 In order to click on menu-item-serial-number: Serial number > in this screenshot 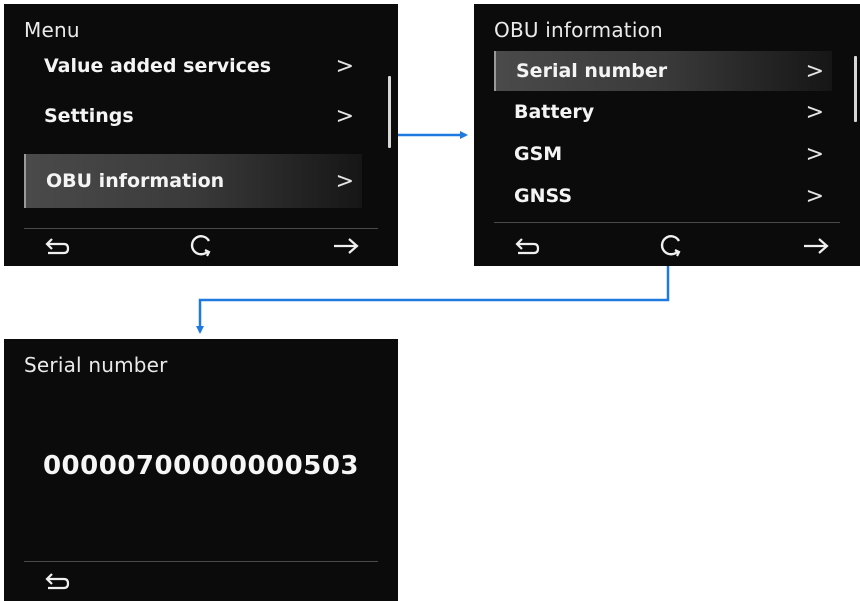, I will do `click(663, 71)`.